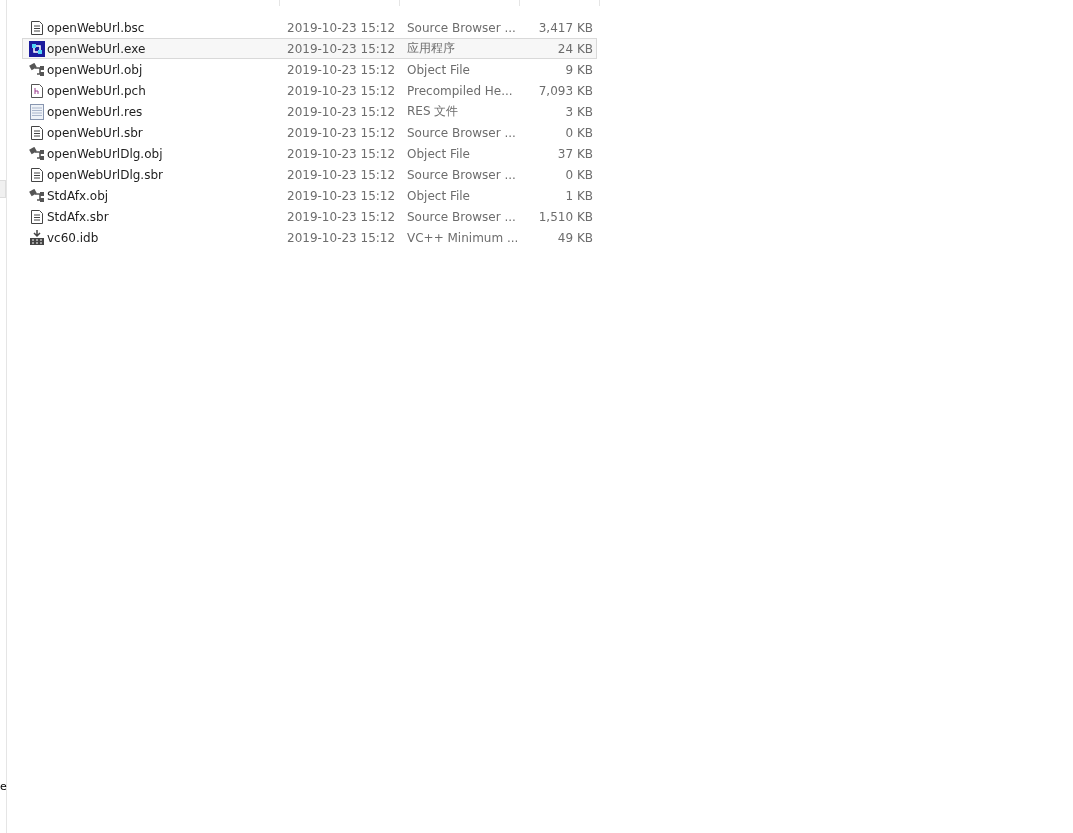  I want to click on file-row: openWebUrl.bsc 2019-10-23 15:12 Source Browser ... 3,417 KB, so click(309, 27).